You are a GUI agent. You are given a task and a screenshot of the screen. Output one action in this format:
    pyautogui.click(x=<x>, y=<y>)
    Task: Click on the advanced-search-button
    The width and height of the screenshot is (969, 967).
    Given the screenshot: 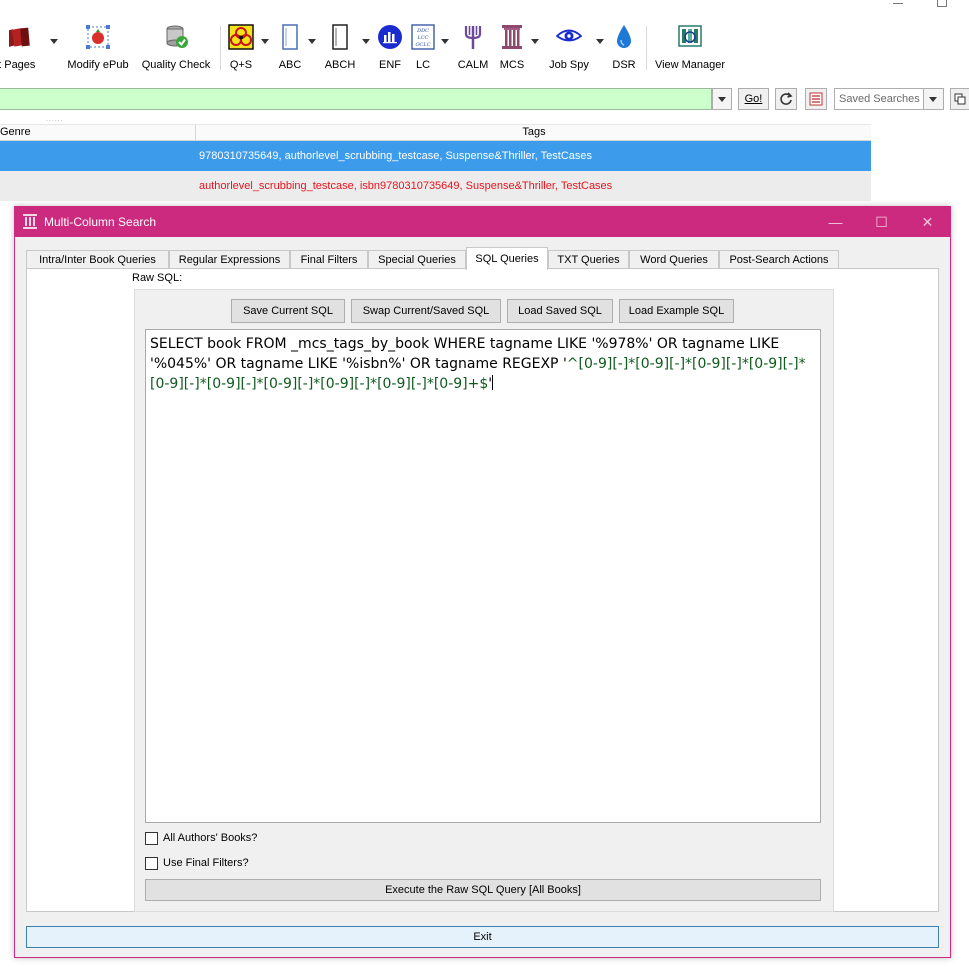 What is the action you would take?
    pyautogui.click(x=816, y=99)
    